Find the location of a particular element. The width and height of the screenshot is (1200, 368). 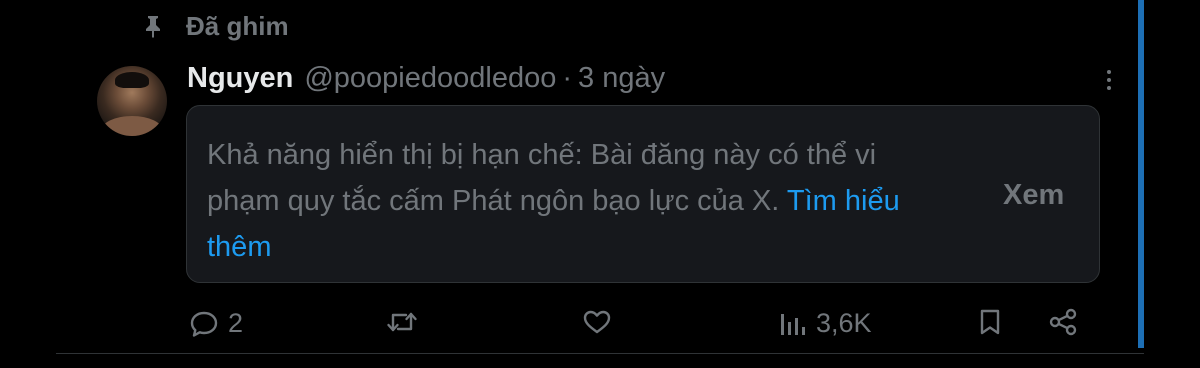

pinned-label: Đã ghim is located at coordinates (237, 25).